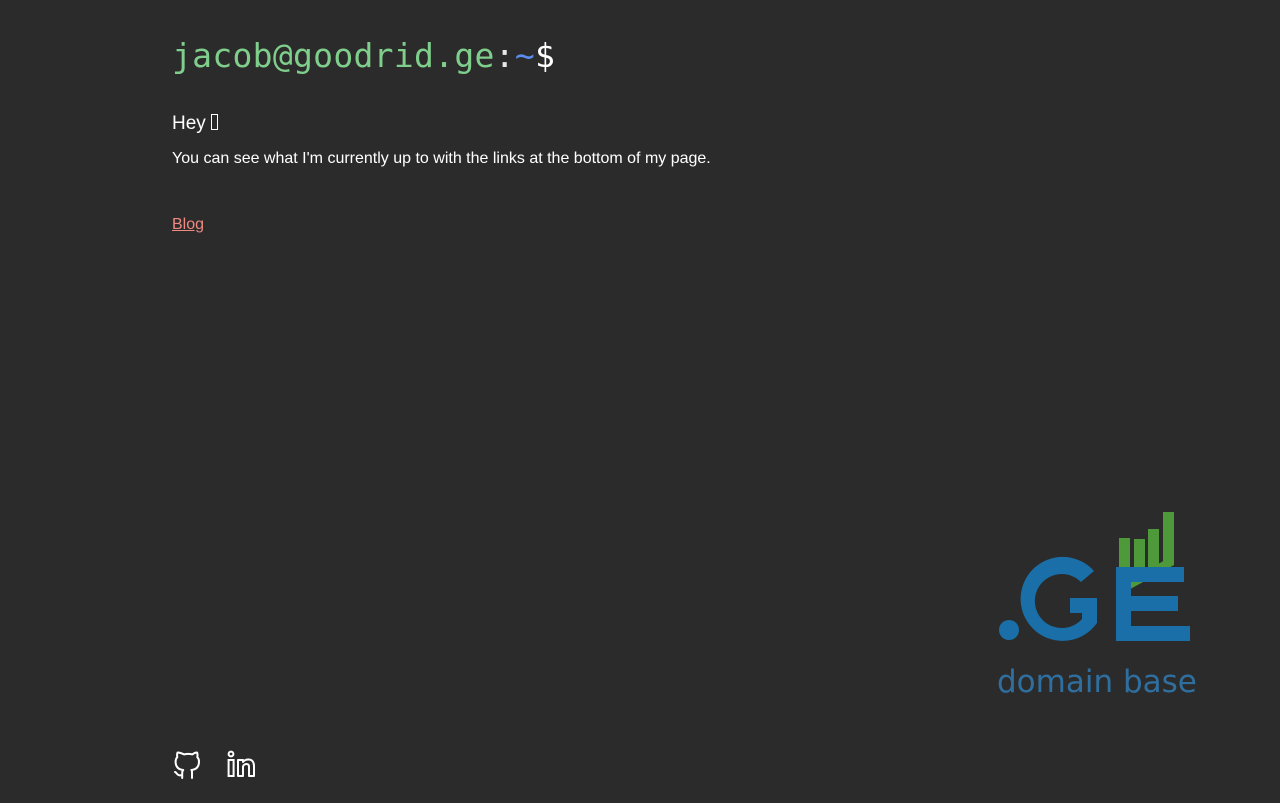  I want to click on logo-caption: domain base, so click(1097, 682).